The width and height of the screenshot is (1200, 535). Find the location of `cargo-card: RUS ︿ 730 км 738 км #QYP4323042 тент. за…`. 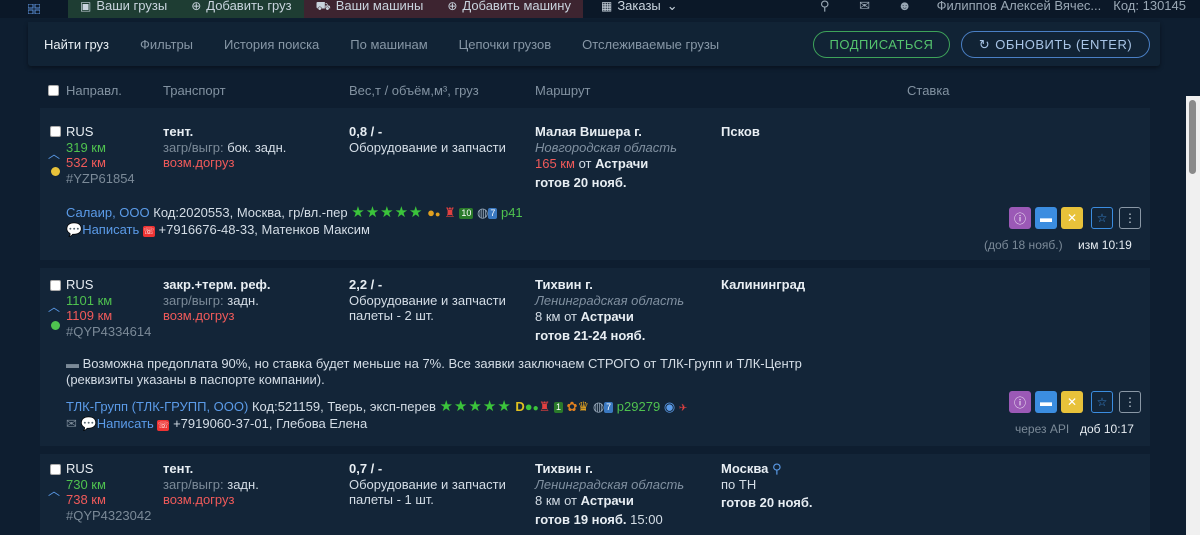

cargo-card: RUS ︿ 730 км 738 км #QYP4323042 тент. за… is located at coordinates (595, 494).